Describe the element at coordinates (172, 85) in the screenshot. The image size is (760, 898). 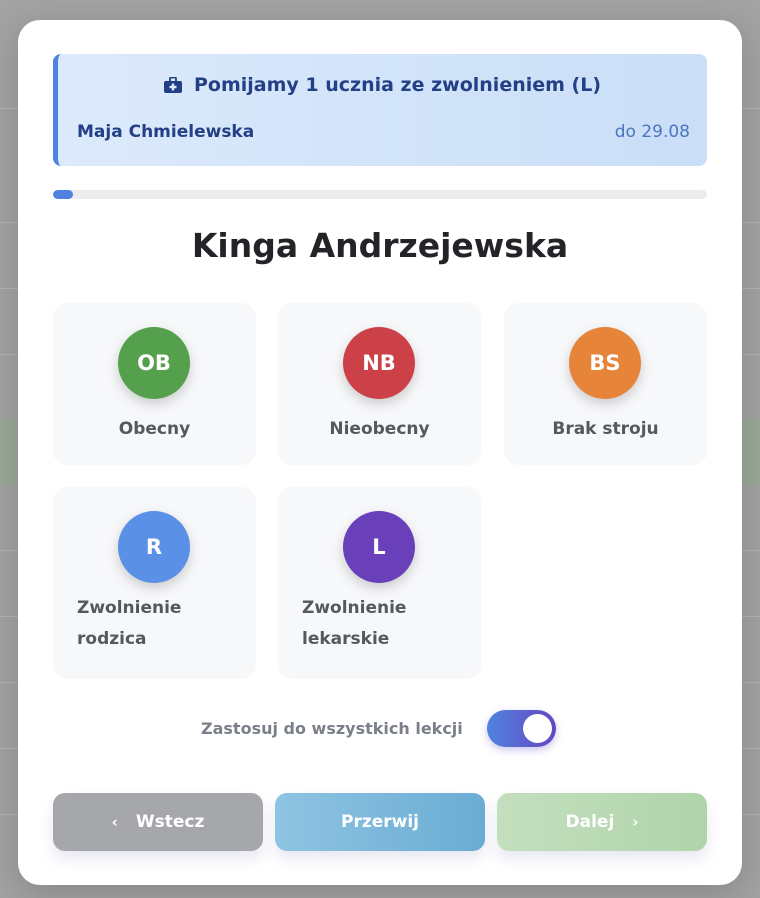
I see `medkit-icon` at that location.